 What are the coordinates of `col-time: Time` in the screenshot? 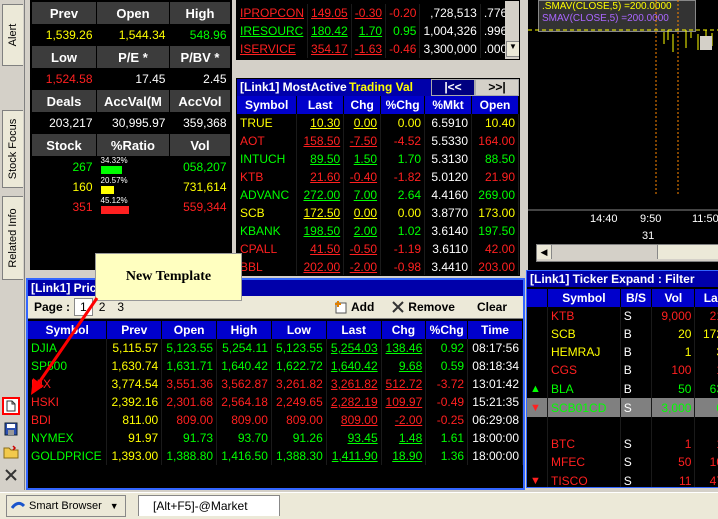 It's located at (495, 330).